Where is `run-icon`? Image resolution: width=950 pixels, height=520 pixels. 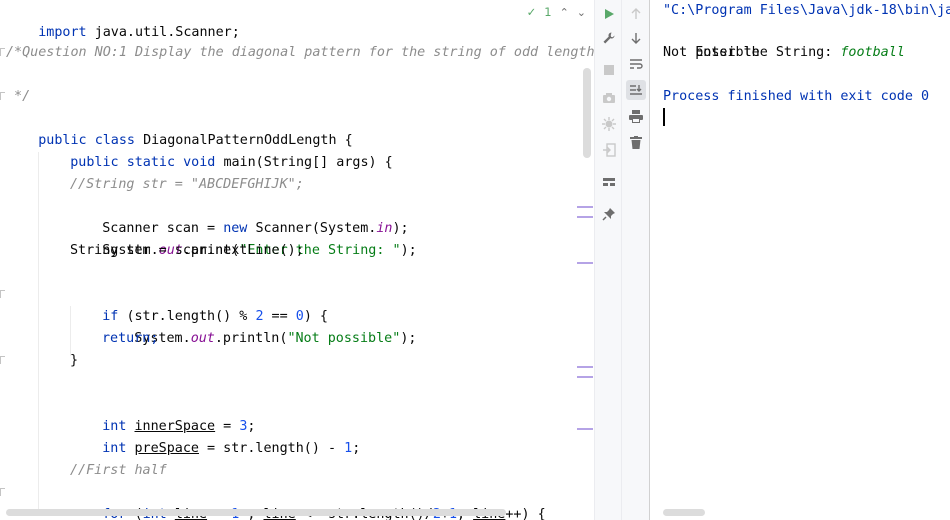
run-icon is located at coordinates (609, 14).